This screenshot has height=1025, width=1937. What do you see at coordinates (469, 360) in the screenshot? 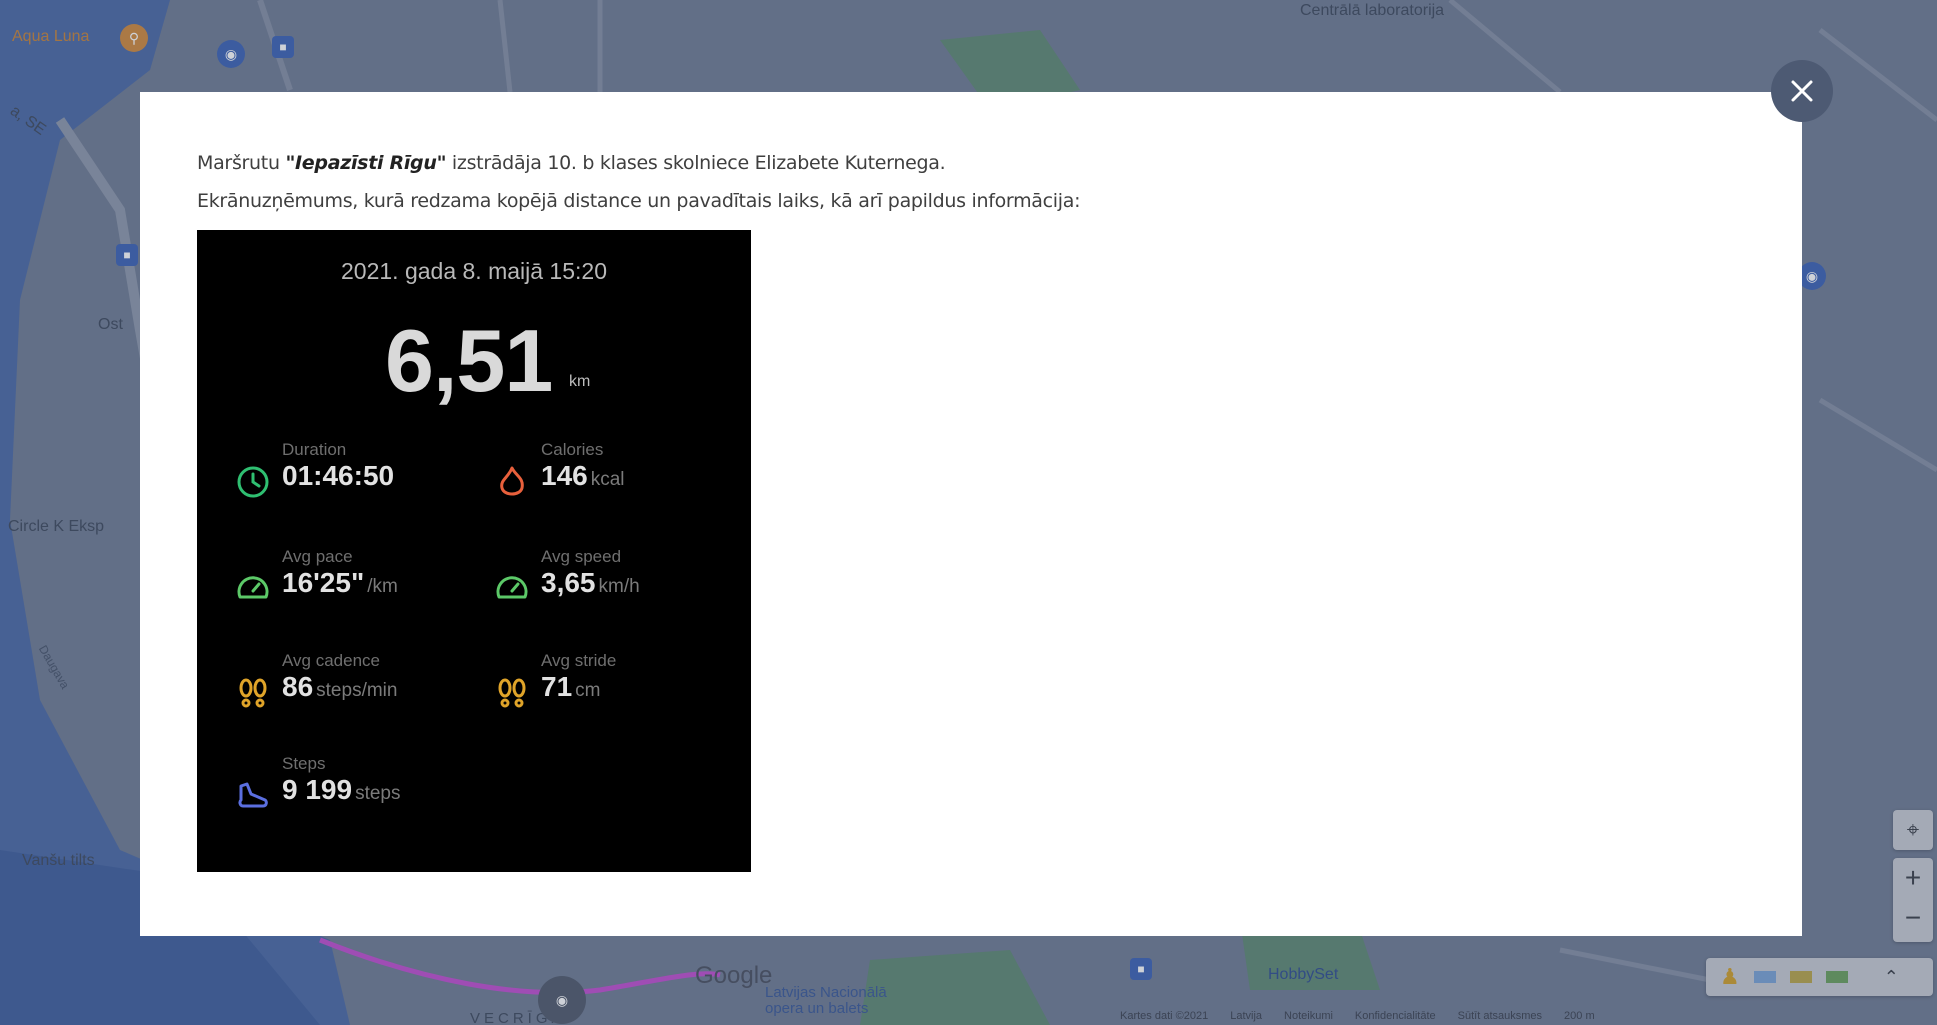
I see `distance-value: 6,51` at bounding box center [469, 360].